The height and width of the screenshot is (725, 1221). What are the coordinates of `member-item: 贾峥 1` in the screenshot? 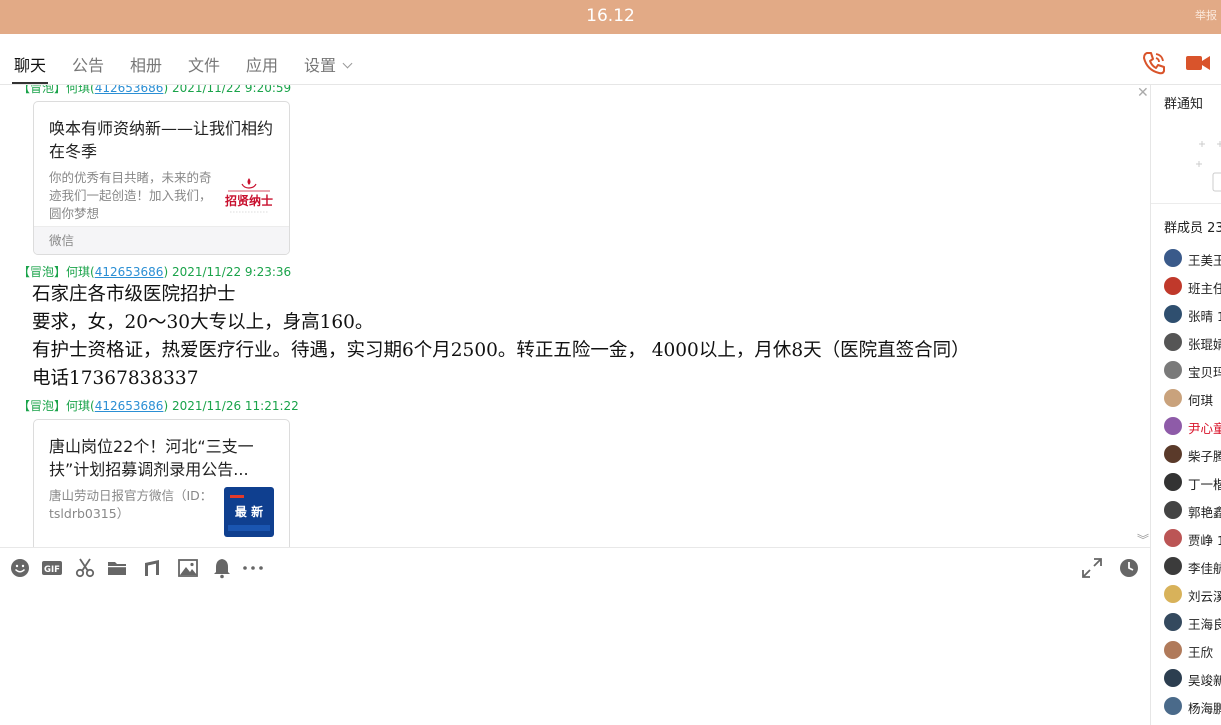 It's located at (1192, 539).